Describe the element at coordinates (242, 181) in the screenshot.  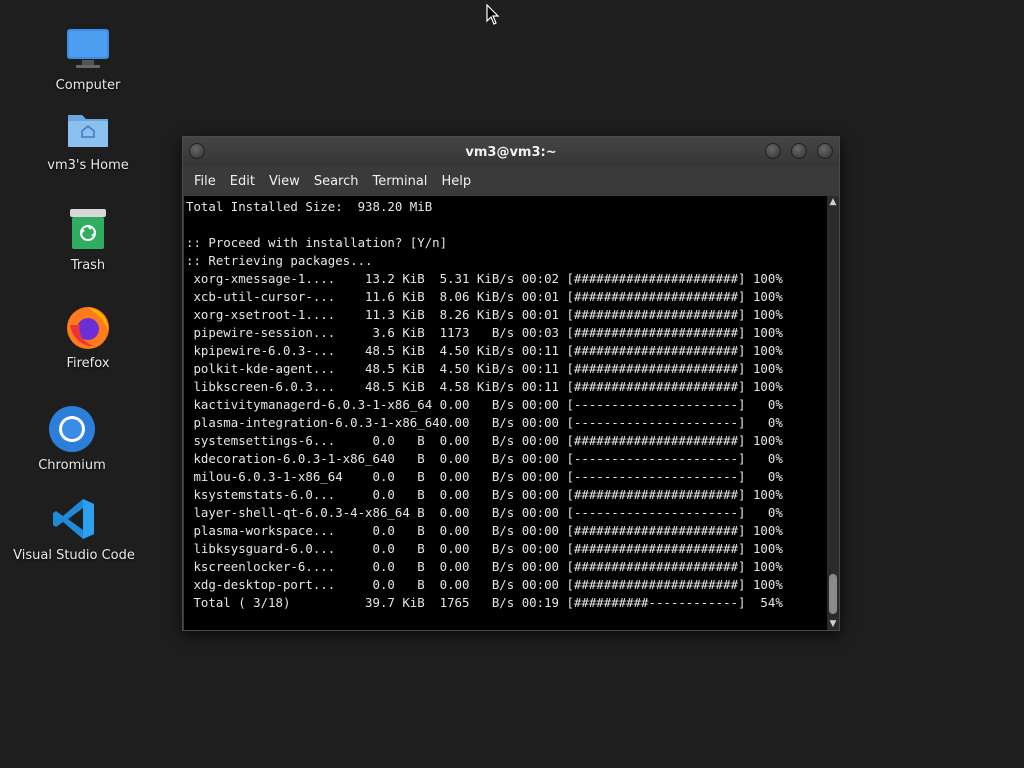
I see `menu-edit: Edit` at that location.